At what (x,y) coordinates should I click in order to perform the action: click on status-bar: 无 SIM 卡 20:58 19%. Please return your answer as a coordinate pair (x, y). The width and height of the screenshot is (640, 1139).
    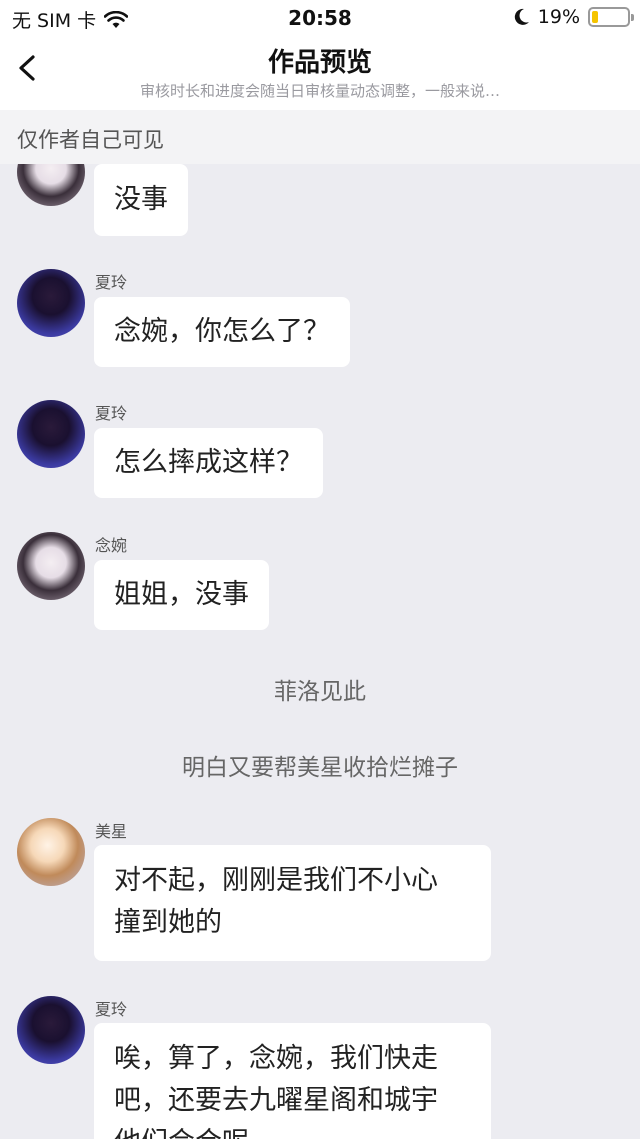
    Looking at the image, I should click on (320, 18).